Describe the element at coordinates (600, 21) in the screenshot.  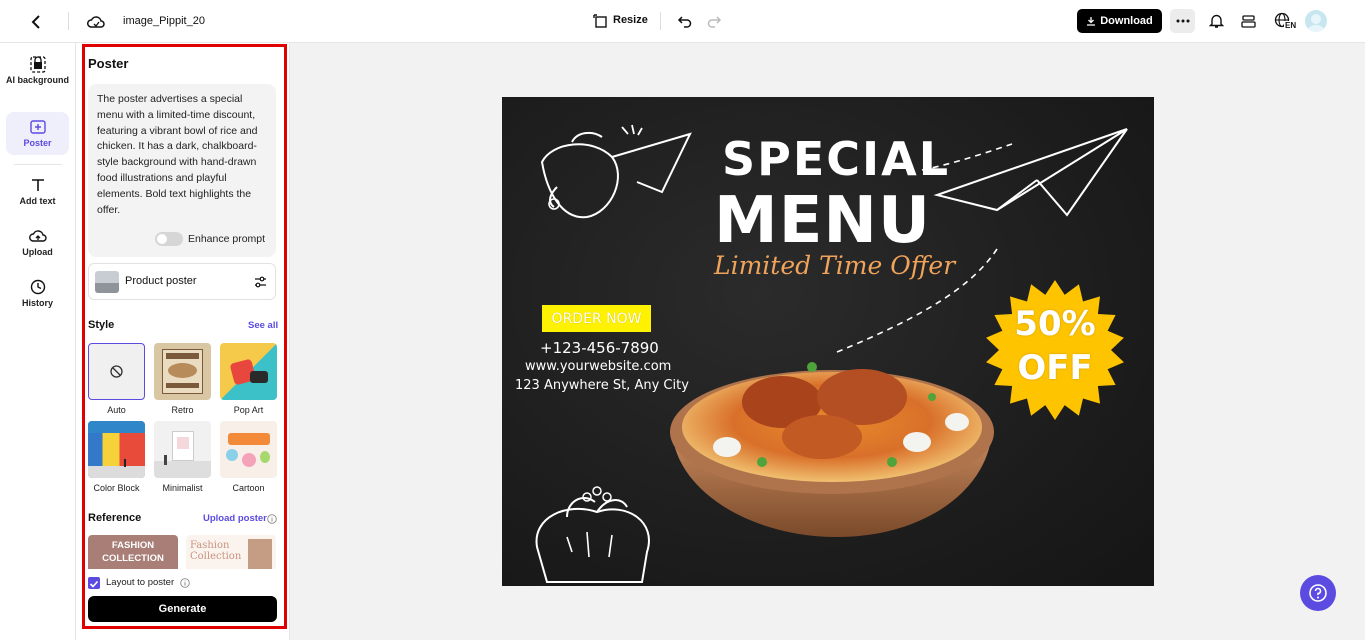
I see `resize-icon` at that location.